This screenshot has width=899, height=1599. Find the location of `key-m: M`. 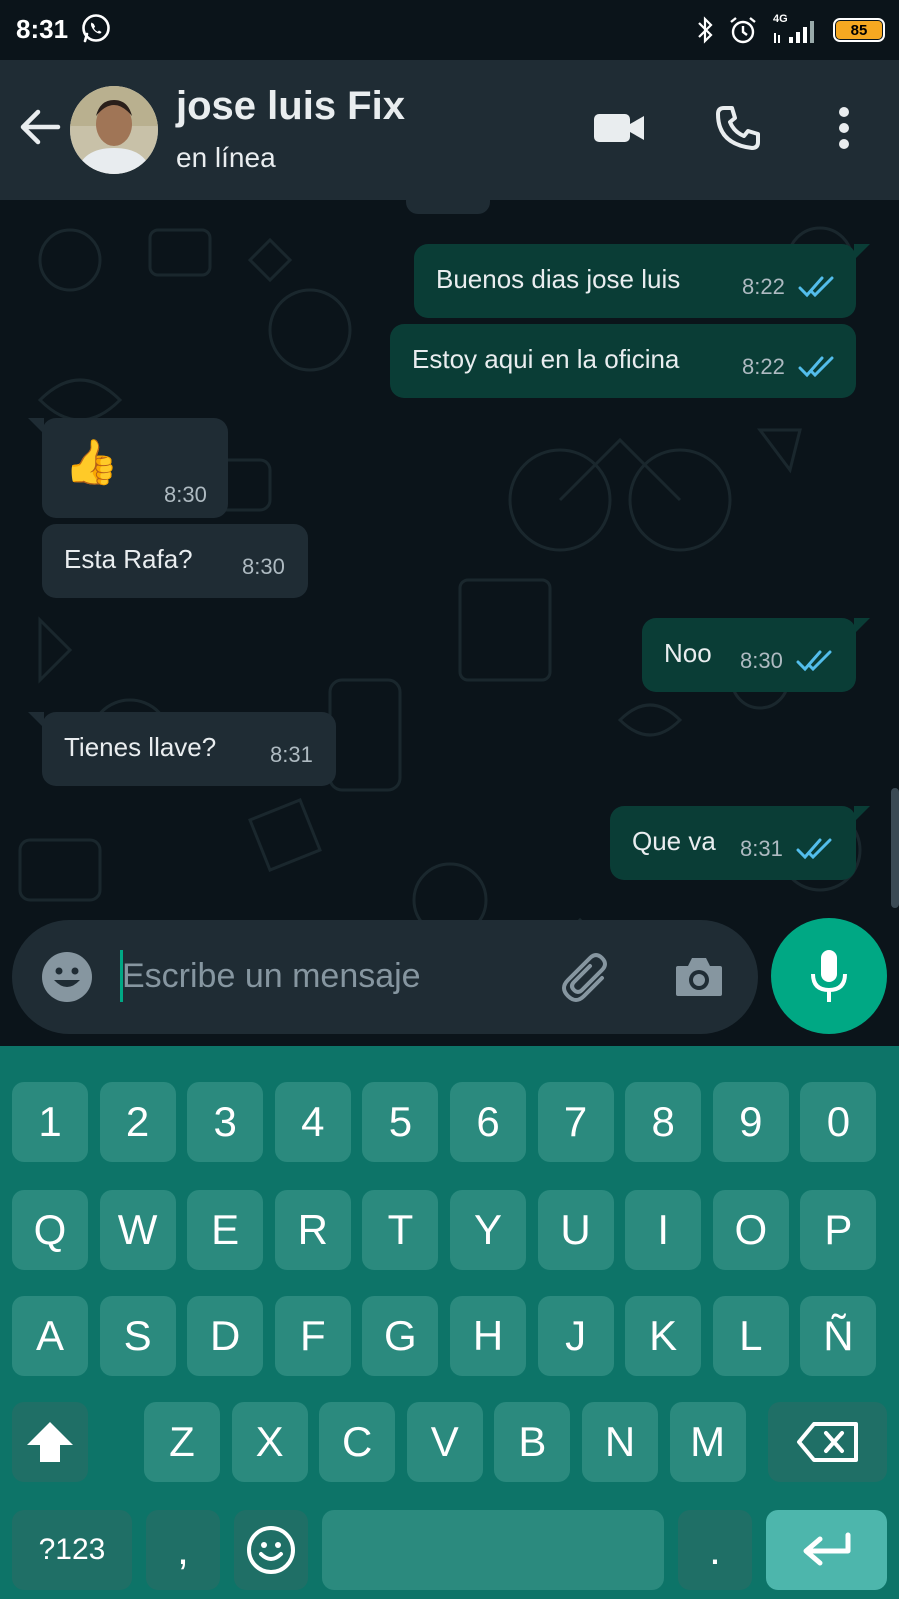

key-m: M is located at coordinates (707, 1442).